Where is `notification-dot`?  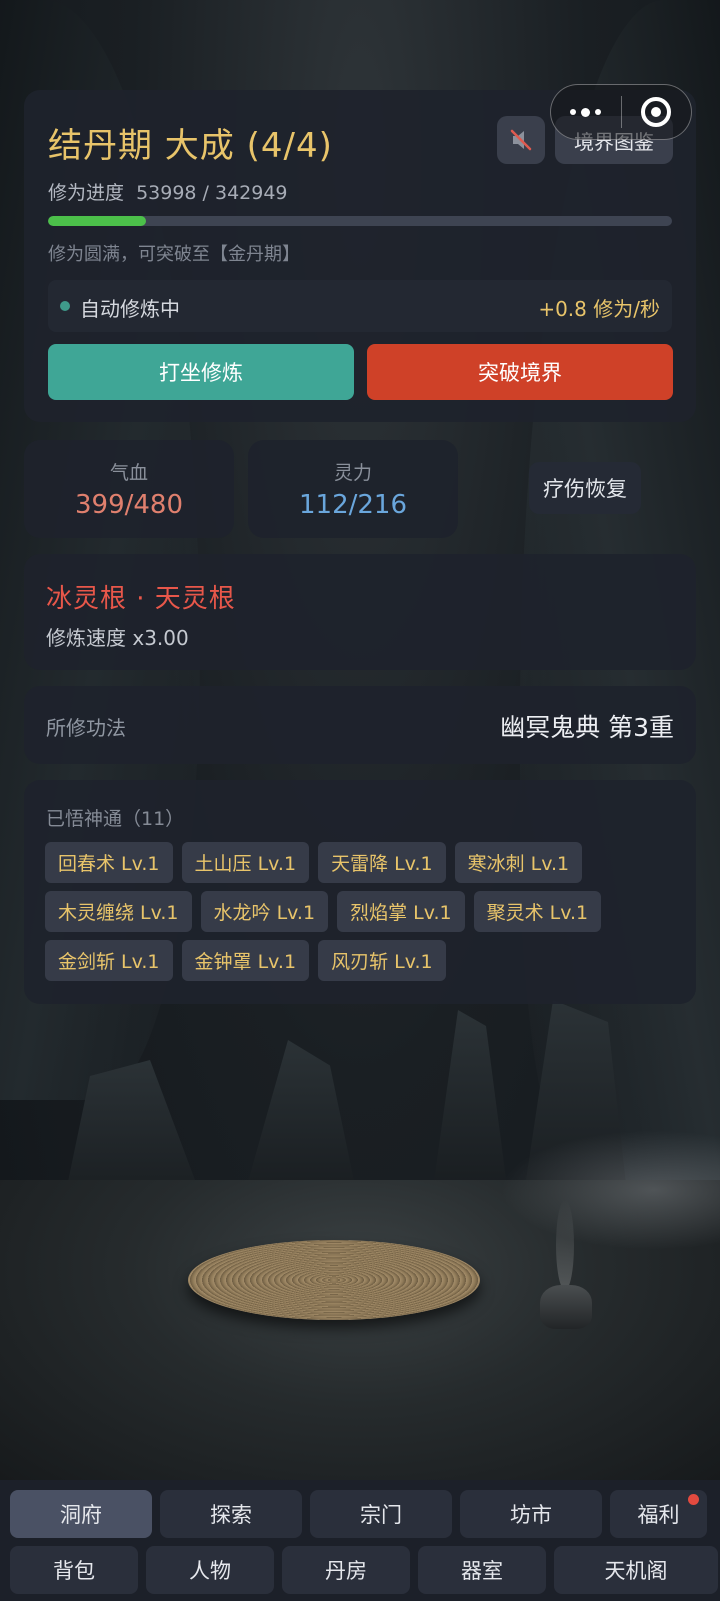
notification-dot is located at coordinates (693, 1499).